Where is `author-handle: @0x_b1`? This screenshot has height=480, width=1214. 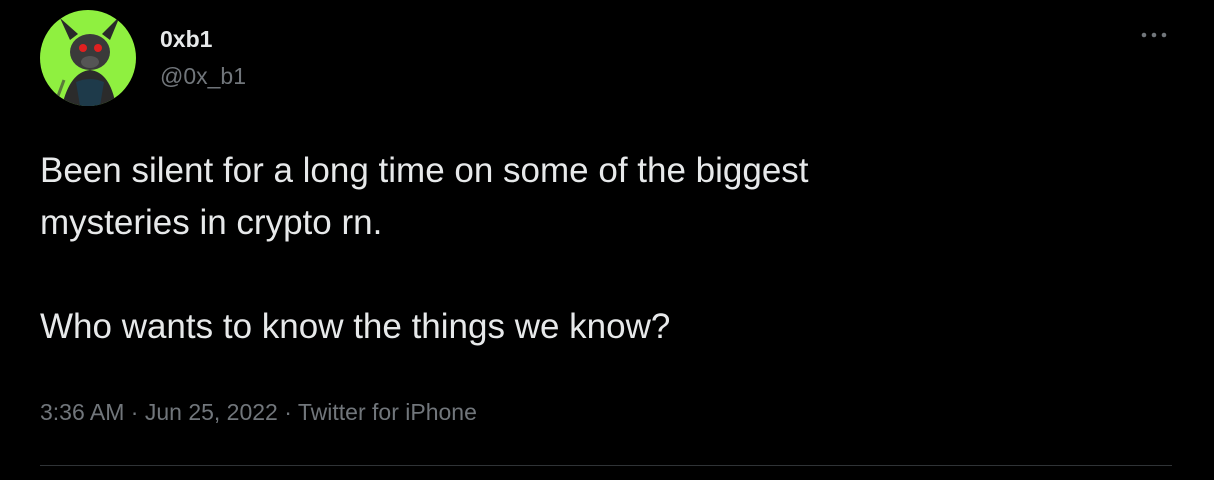 author-handle: @0x_b1 is located at coordinates (203, 76).